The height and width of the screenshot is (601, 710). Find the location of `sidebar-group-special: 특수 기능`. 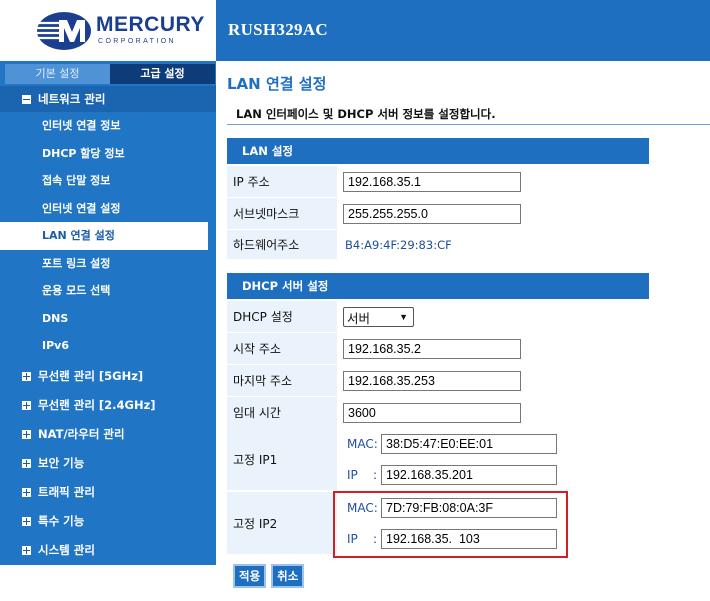

sidebar-group-special: 특수 기능 is located at coordinates (108, 521).